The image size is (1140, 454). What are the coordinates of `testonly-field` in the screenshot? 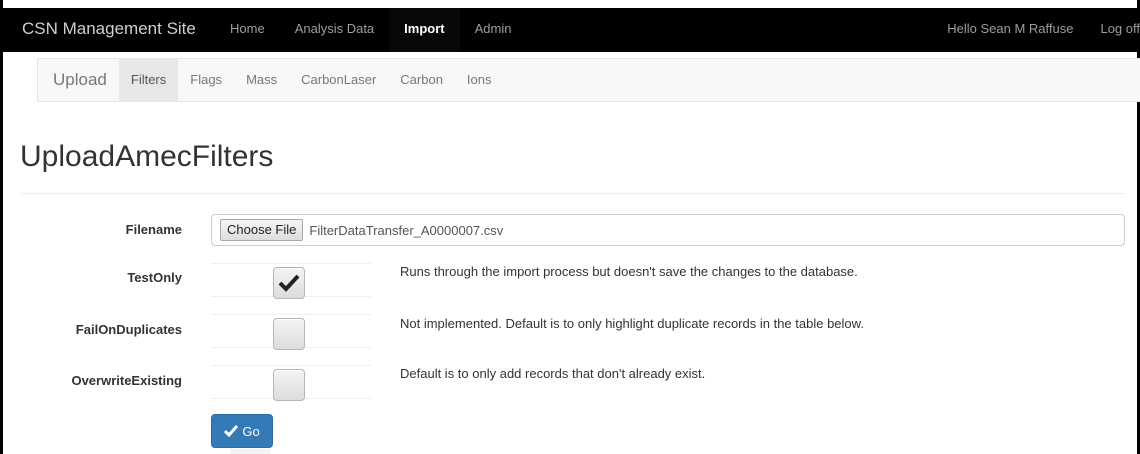 It's located at (291, 281).